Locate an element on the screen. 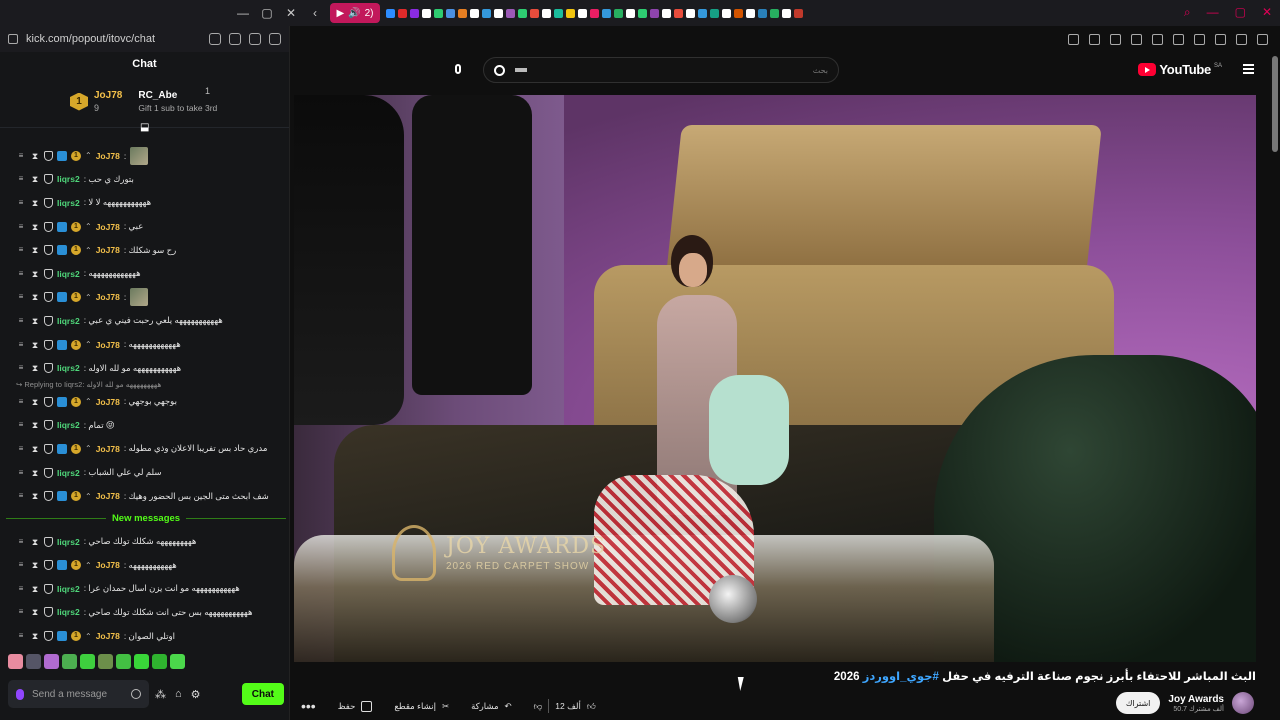 The image size is (1280, 720). chat-message: ≡ ⧗ Iiqrs2: تمام 😝 is located at coordinates (151, 426).